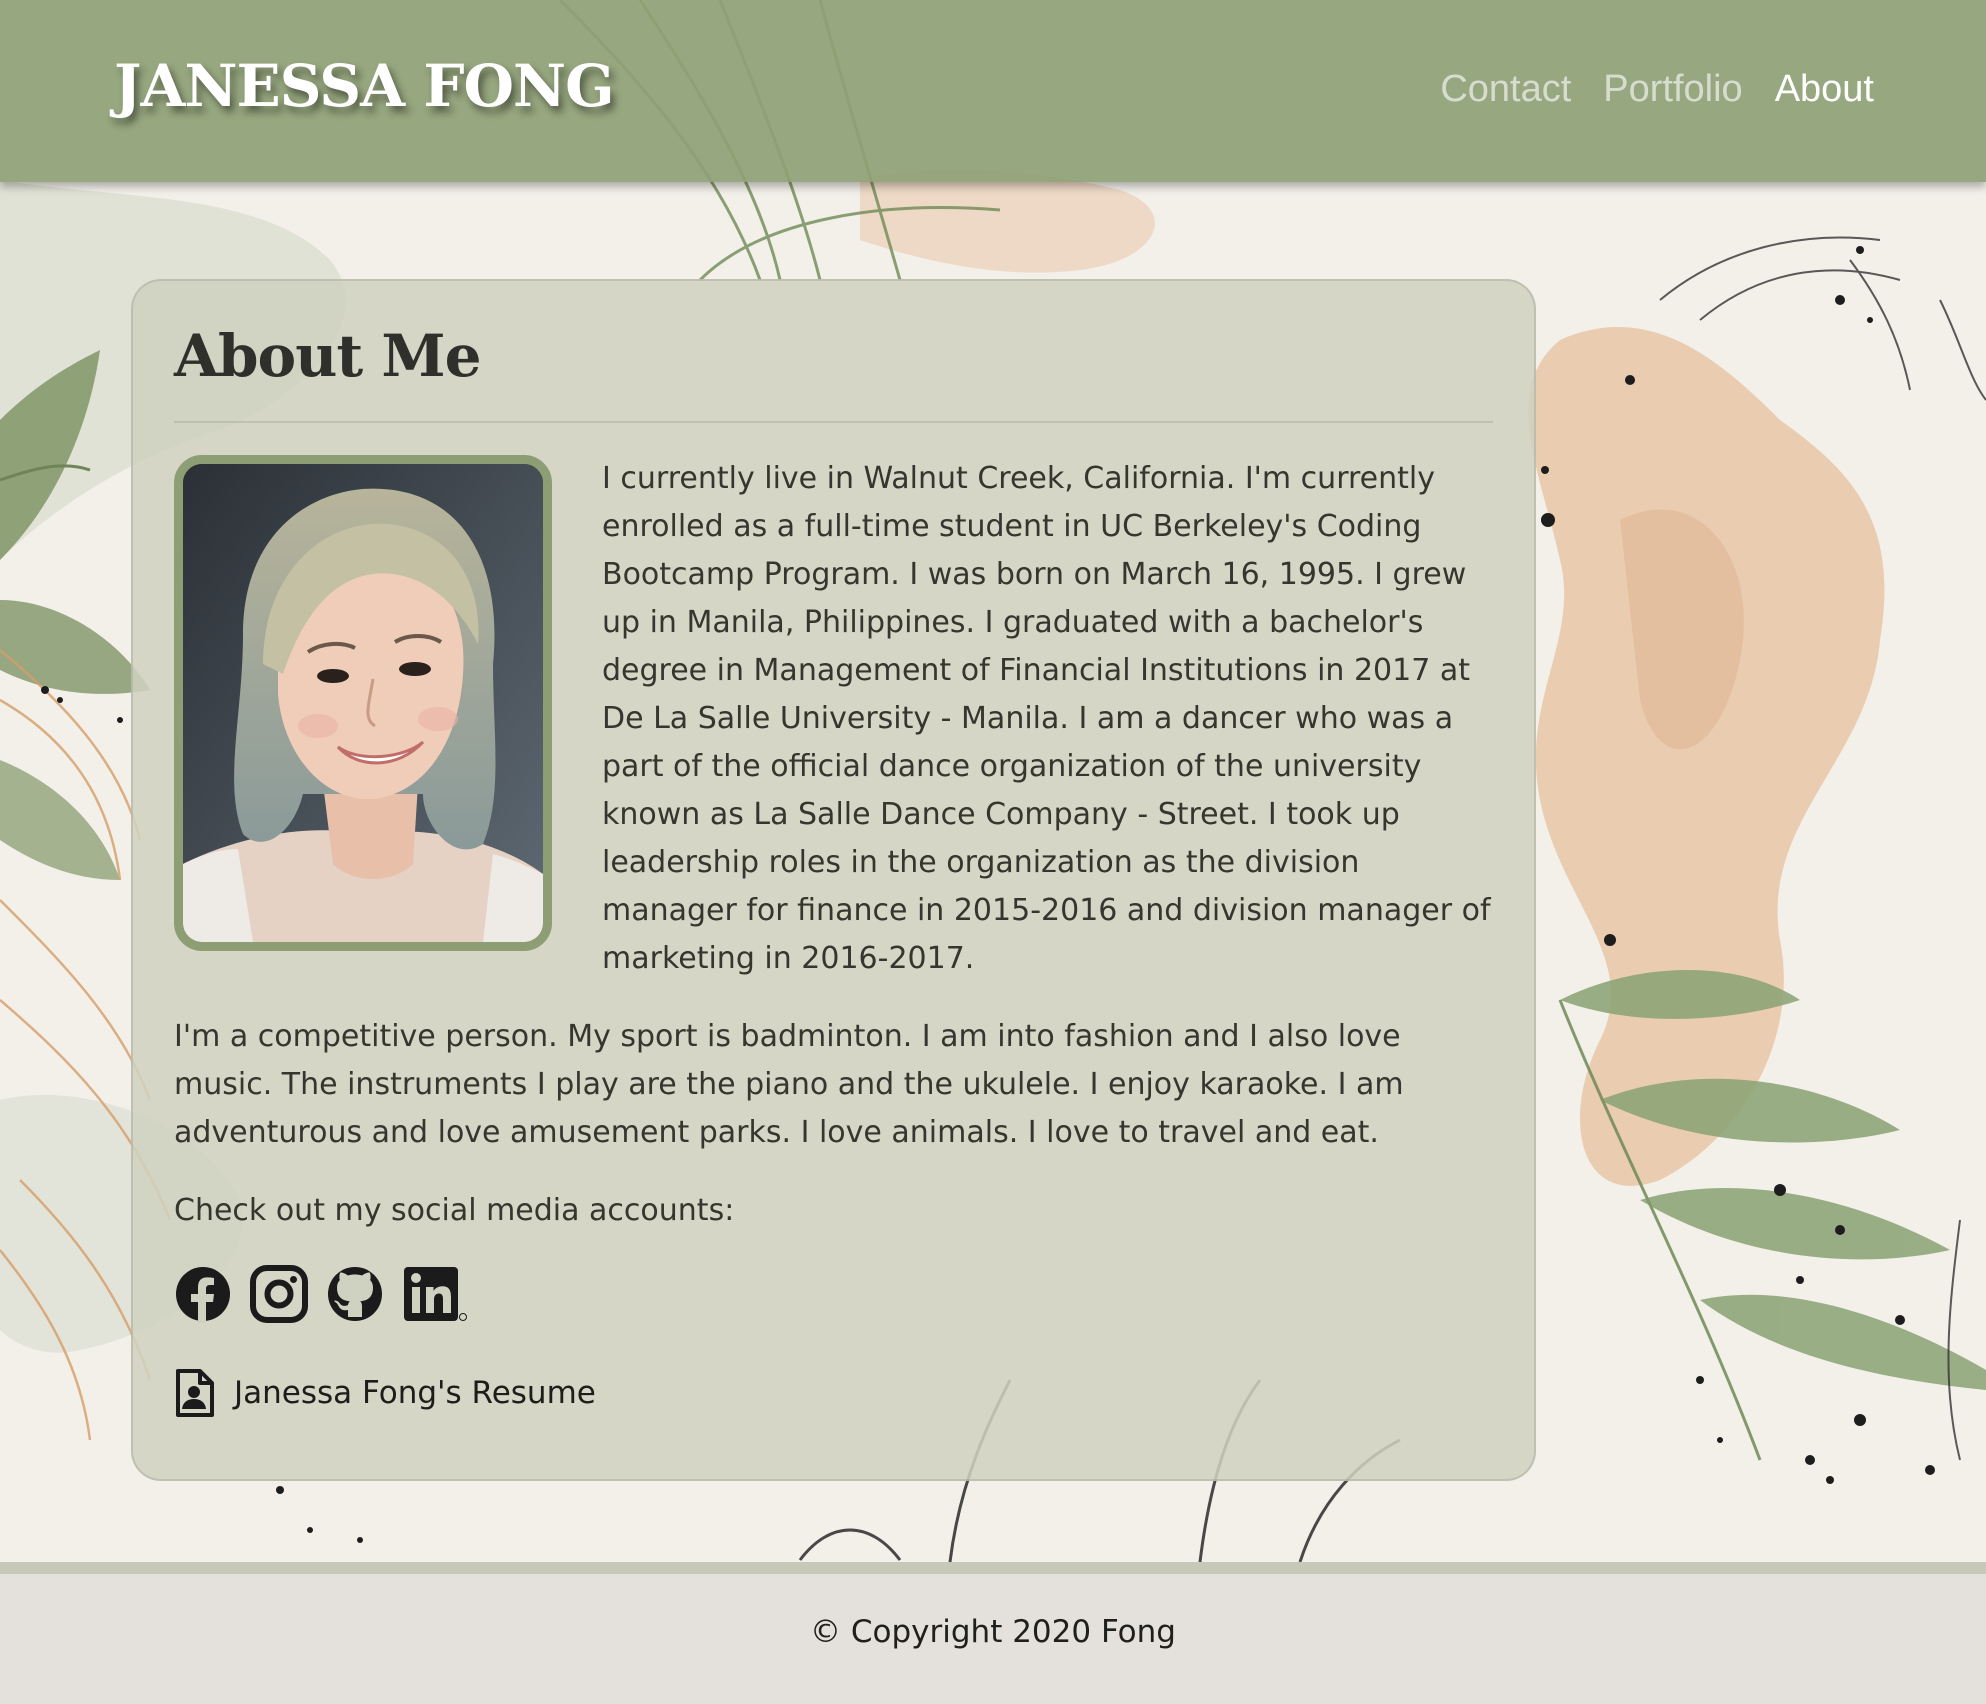 This screenshot has width=1986, height=1704. What do you see at coordinates (203, 1294) in the screenshot?
I see `facebook-icon` at bounding box center [203, 1294].